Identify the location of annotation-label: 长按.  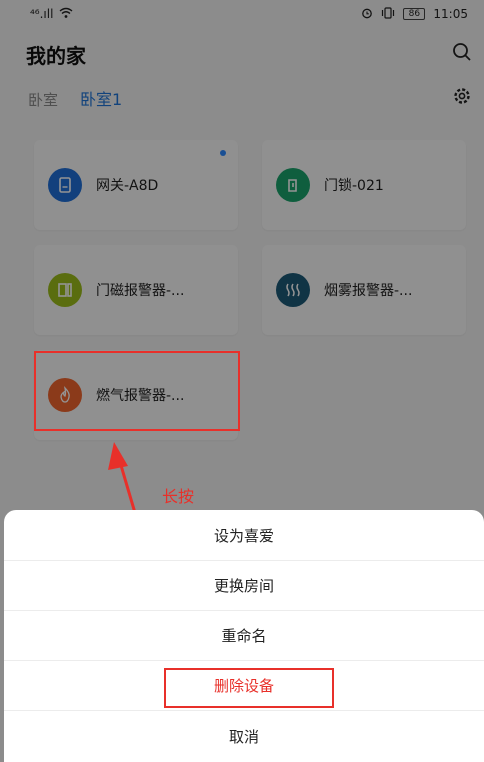
(178, 496).